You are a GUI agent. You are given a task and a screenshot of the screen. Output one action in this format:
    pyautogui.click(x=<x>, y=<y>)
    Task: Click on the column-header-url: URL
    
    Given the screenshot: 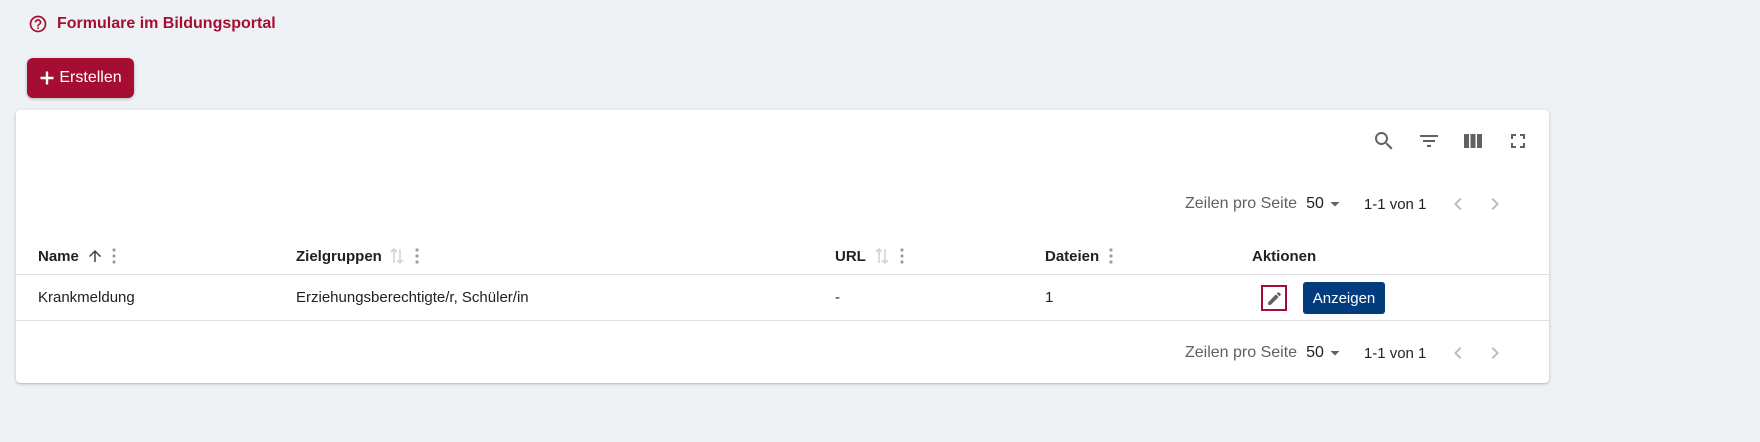 What is the action you would take?
    pyautogui.click(x=870, y=256)
    